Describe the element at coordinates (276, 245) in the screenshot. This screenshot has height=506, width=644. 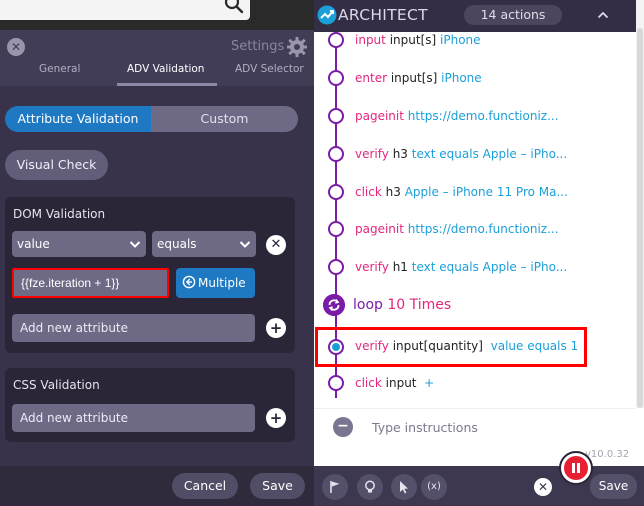
I see `remove-condition-icon: ✕` at that location.